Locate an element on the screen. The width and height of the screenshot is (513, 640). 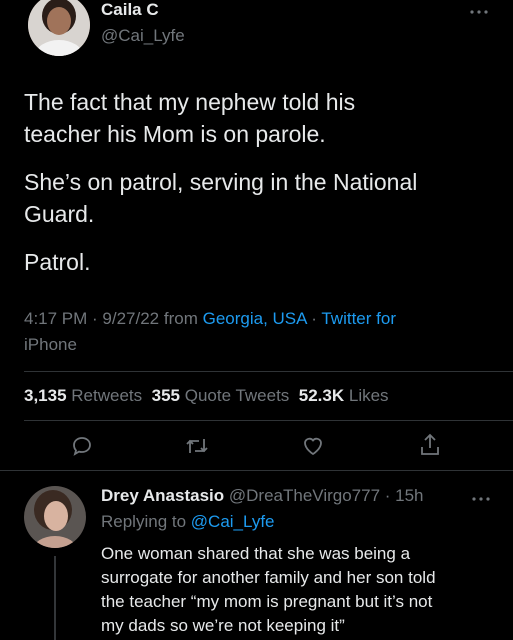
share-icon is located at coordinates (430, 445).